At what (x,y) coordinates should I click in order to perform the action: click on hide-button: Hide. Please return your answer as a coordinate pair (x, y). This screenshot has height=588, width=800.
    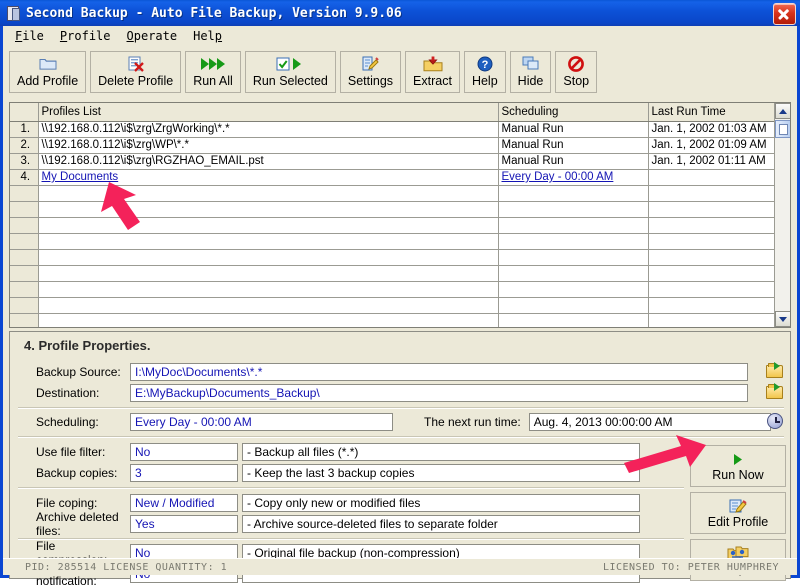
    Looking at the image, I should click on (530, 71).